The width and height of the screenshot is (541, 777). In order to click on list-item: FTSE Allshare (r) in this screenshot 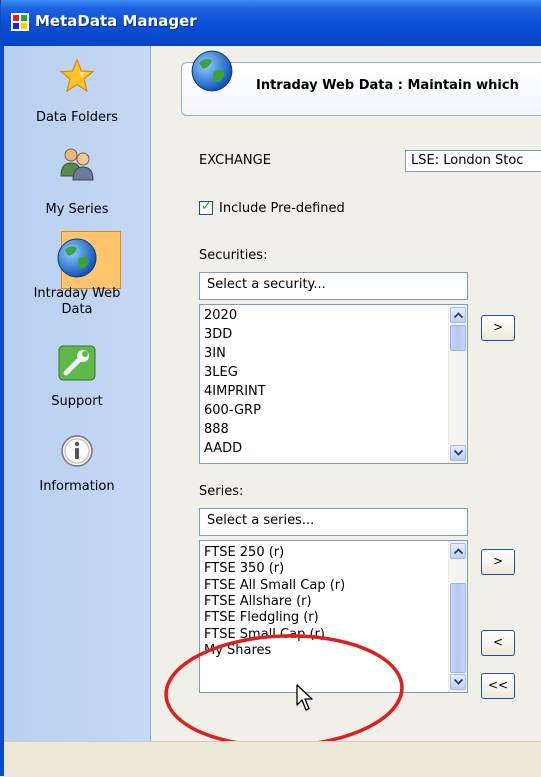, I will do `click(258, 602)`.